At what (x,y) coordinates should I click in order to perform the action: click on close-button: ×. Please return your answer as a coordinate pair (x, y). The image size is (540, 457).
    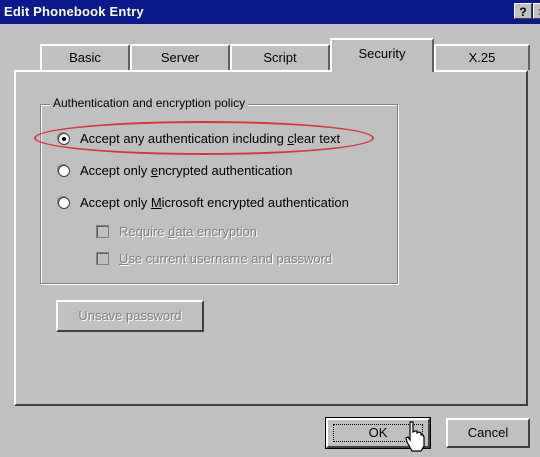
    Looking at the image, I should click on (536, 11).